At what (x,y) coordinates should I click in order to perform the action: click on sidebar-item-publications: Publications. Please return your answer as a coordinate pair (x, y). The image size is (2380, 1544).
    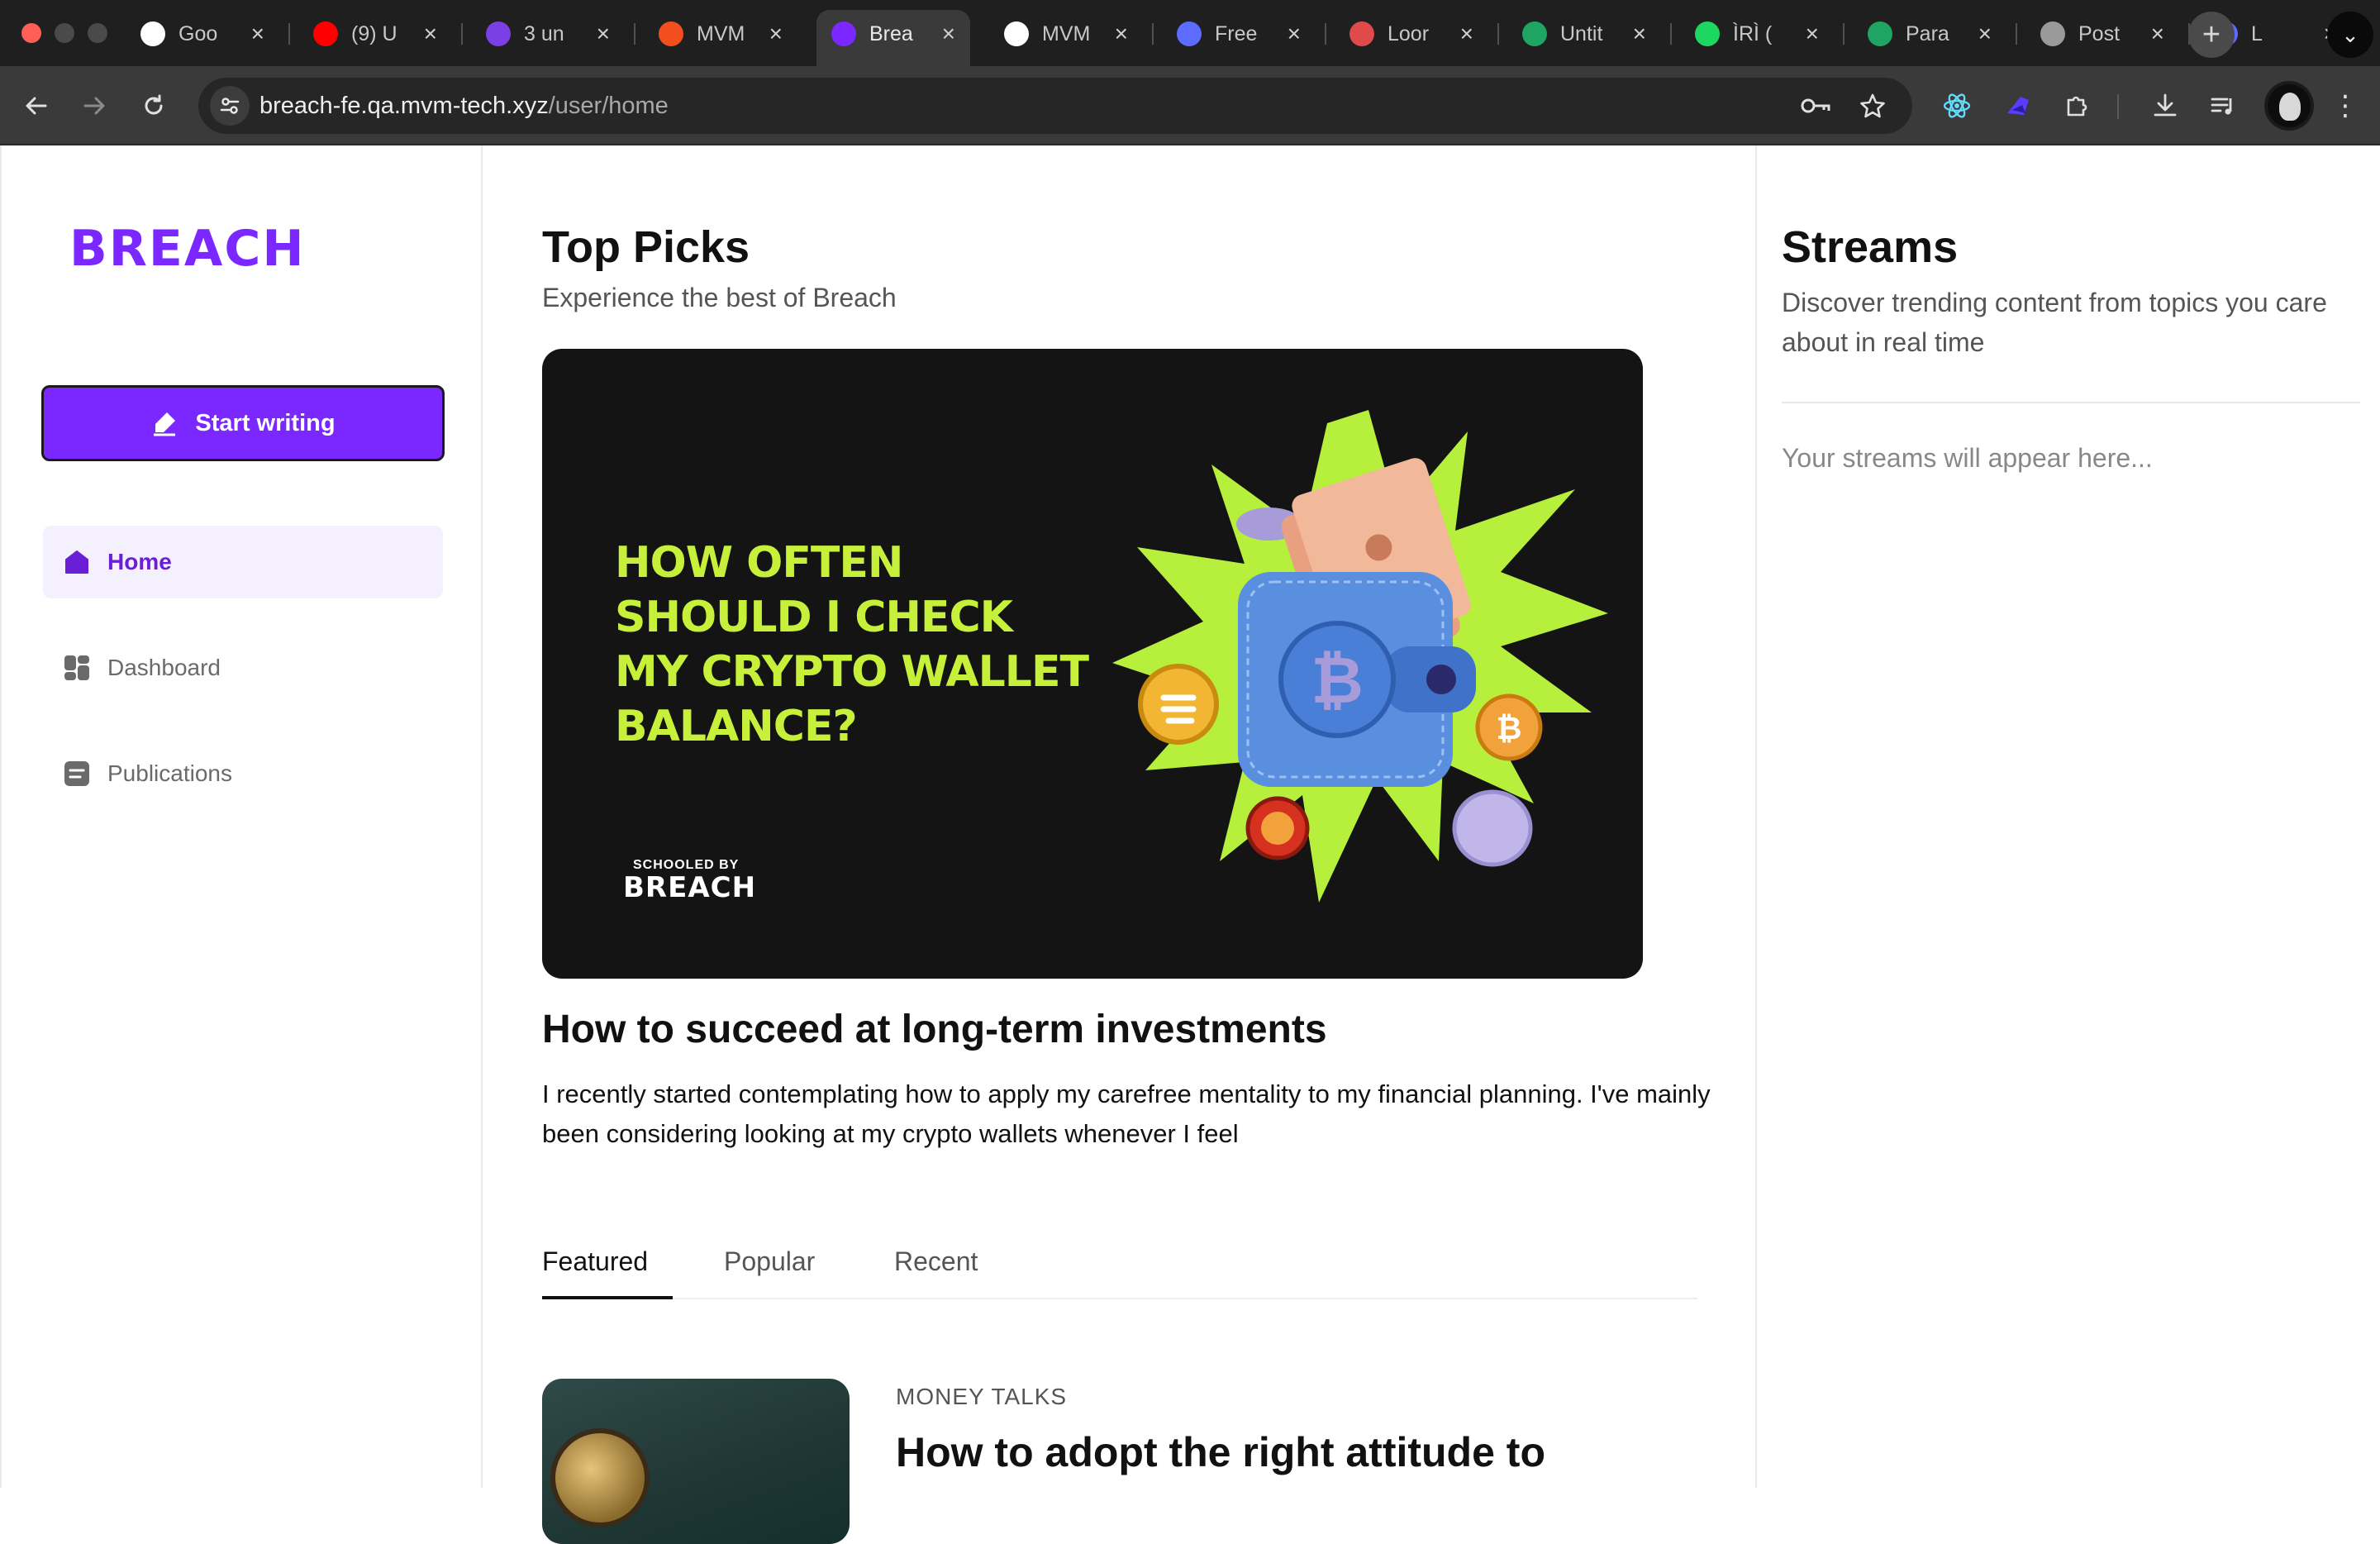
    Looking at the image, I should click on (243, 774).